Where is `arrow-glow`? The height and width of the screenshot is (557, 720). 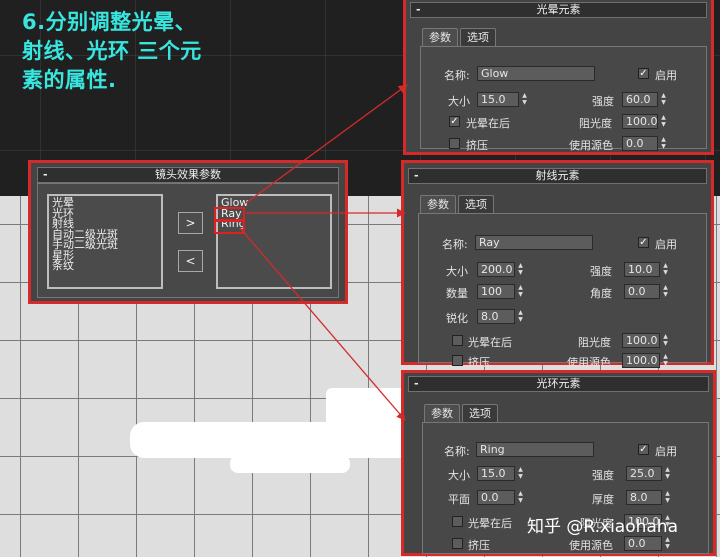
arrow-glow is located at coordinates (326, 144).